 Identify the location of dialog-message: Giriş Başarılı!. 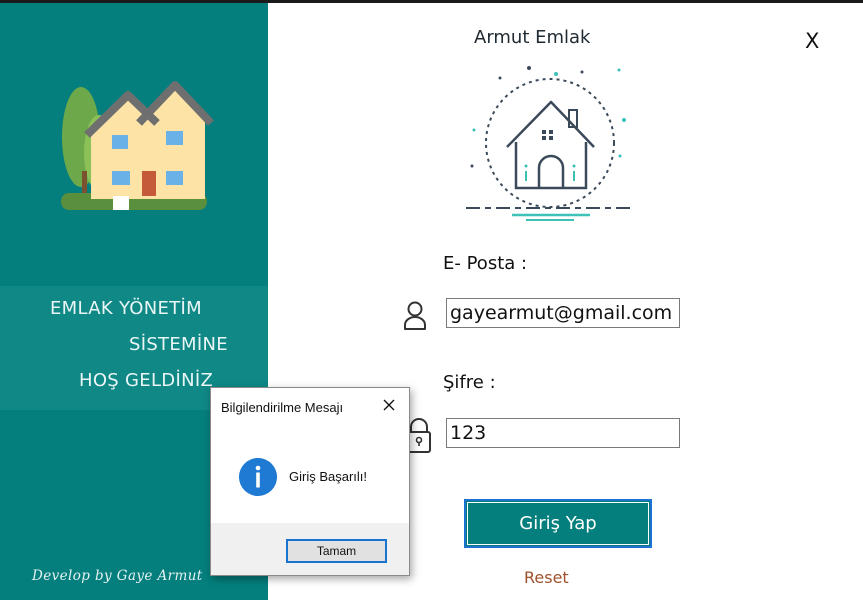
(328, 476).